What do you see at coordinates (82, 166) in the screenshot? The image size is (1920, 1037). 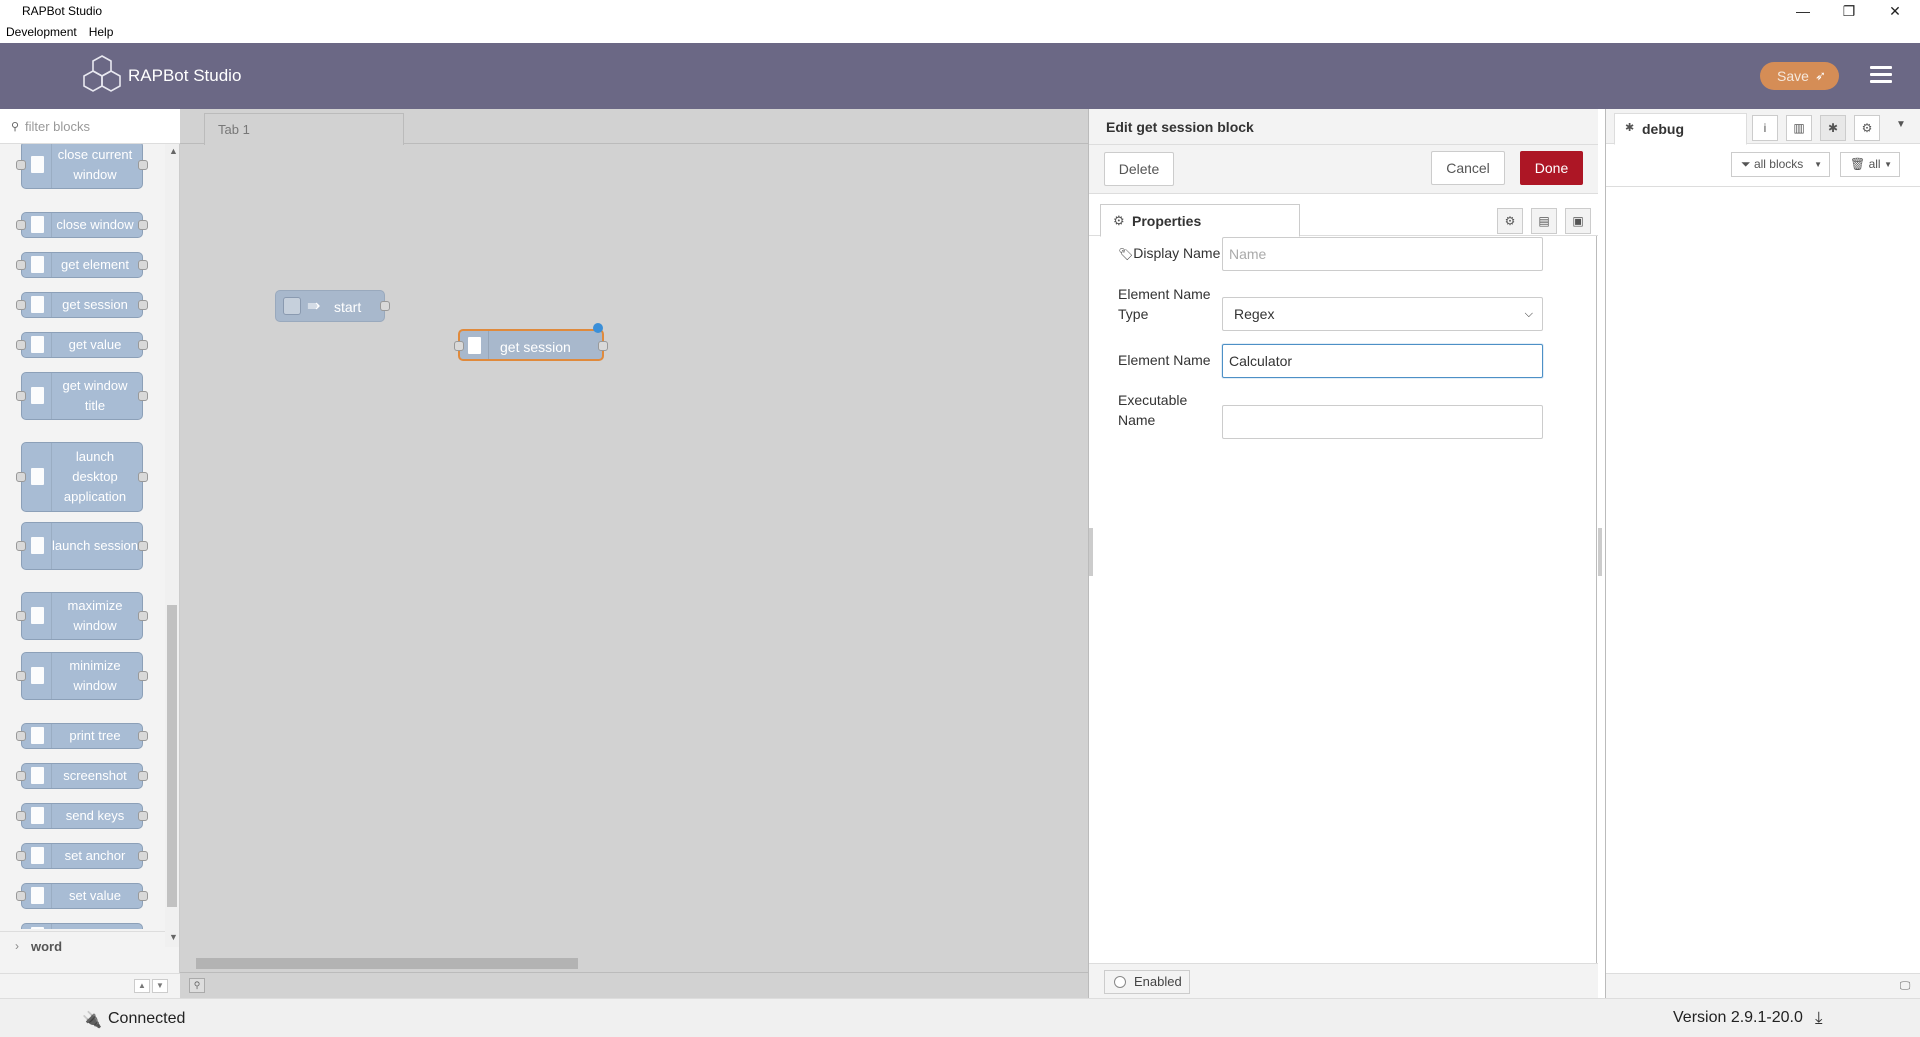 I see `palette-node: close current window` at bounding box center [82, 166].